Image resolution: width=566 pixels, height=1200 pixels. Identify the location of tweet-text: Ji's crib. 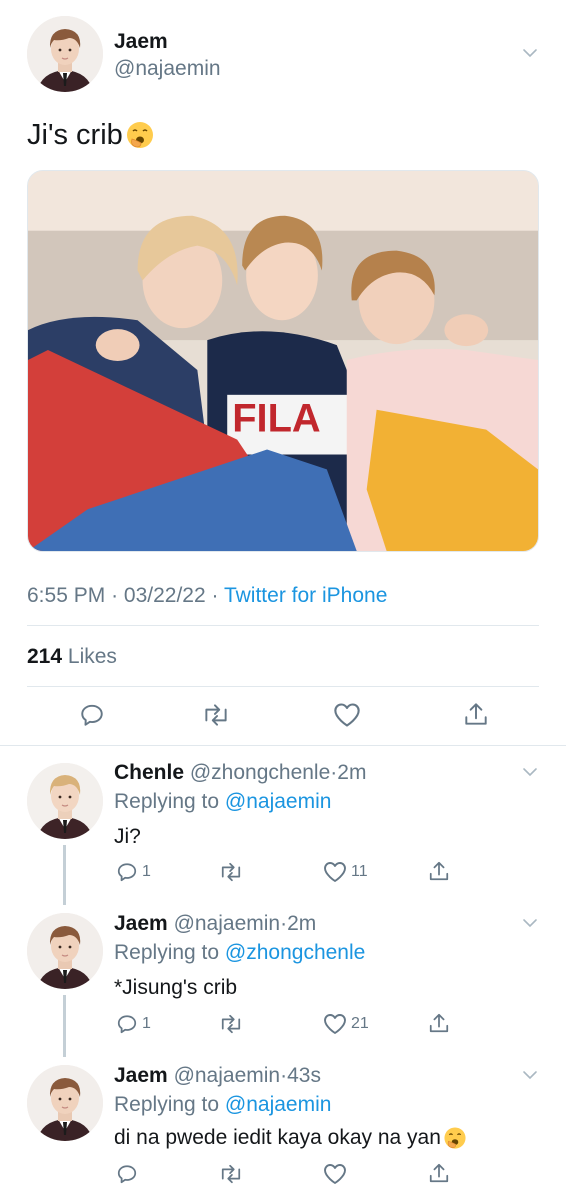
(91, 135).